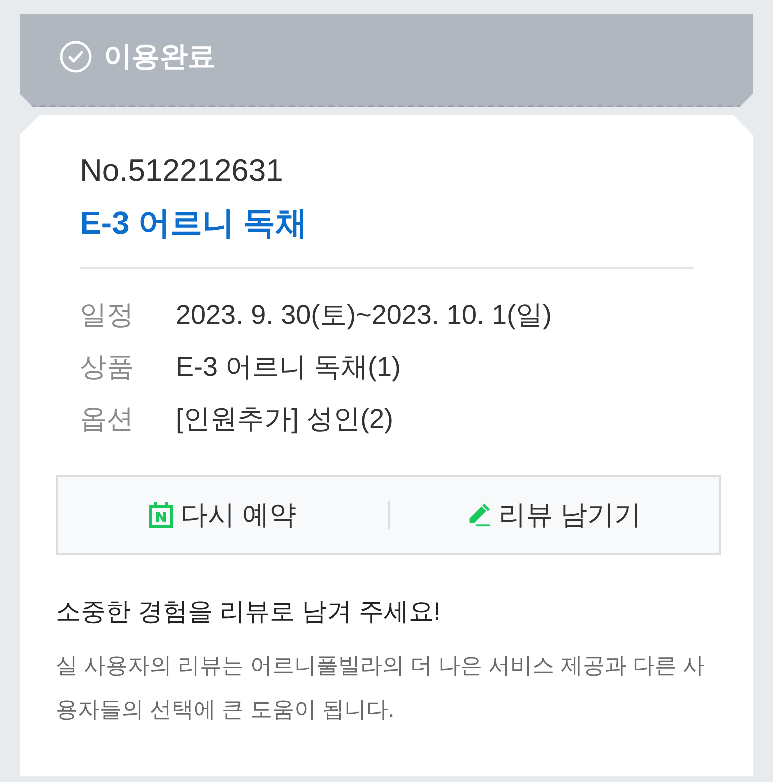 Image resolution: width=773 pixels, height=782 pixels. Describe the element at coordinates (160, 515) in the screenshot. I see `calendar-icon` at that location.